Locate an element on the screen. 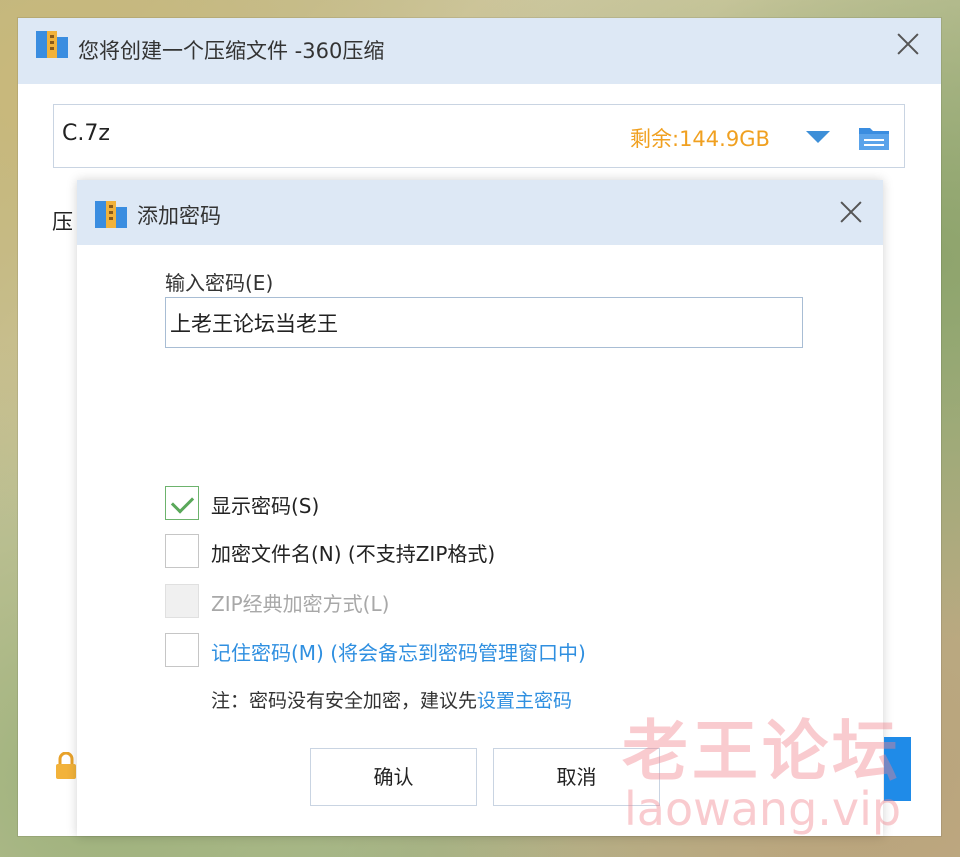  password-label: 输入密码(E) is located at coordinates (219, 283).